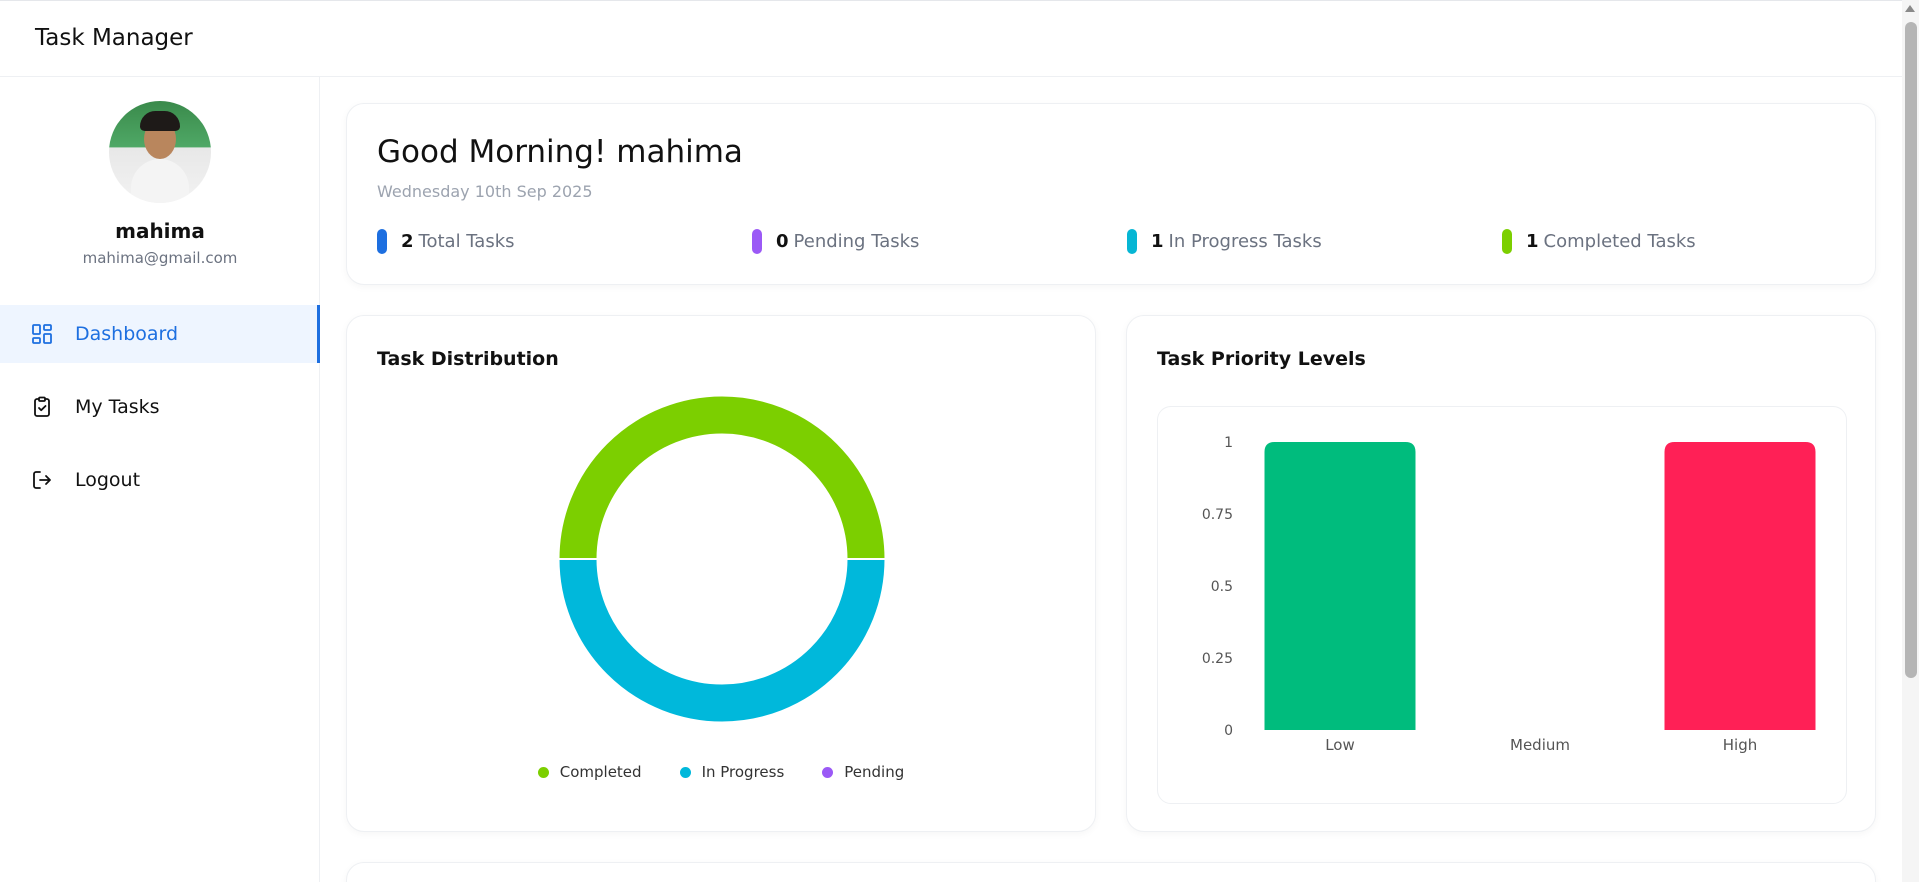 The image size is (1919, 882). I want to click on sidebar-item-dashboard: Dashboard, so click(160, 334).